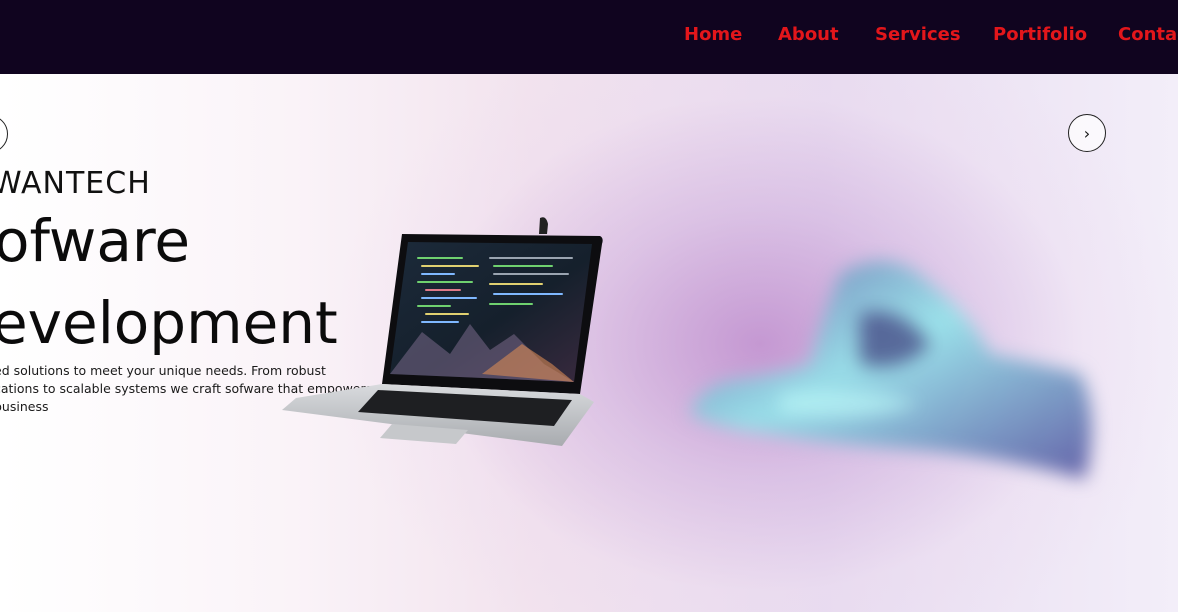  Describe the element at coordinates (1148, 34) in the screenshot. I see `nav-link-contact: Contact` at that location.